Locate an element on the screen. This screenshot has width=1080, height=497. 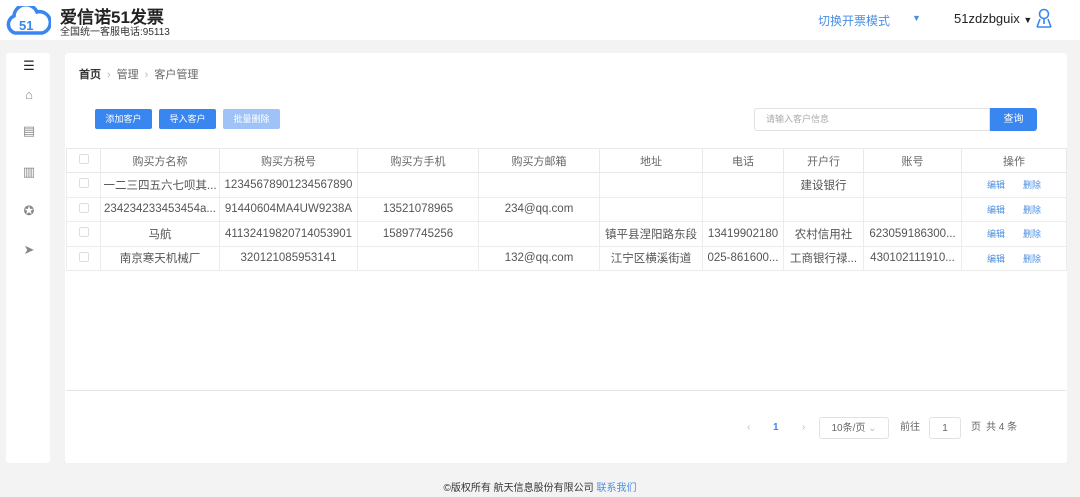
table-cell: 320121085953141 is located at coordinates (288, 258).